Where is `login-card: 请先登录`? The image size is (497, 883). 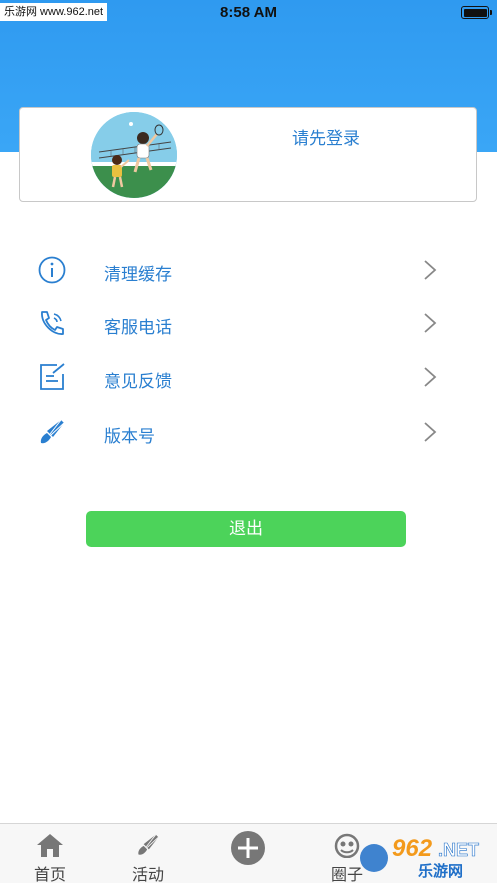 login-card: 请先登录 is located at coordinates (248, 154).